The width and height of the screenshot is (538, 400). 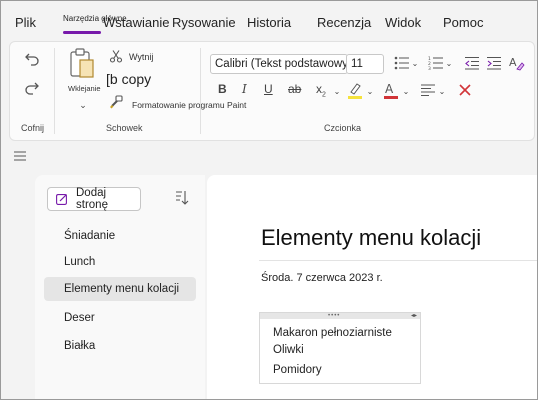 What do you see at coordinates (82, 63) in the screenshot?
I see `paste-icon` at bounding box center [82, 63].